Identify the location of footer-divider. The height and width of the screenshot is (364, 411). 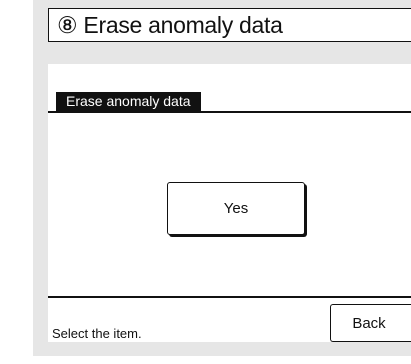
(229, 297).